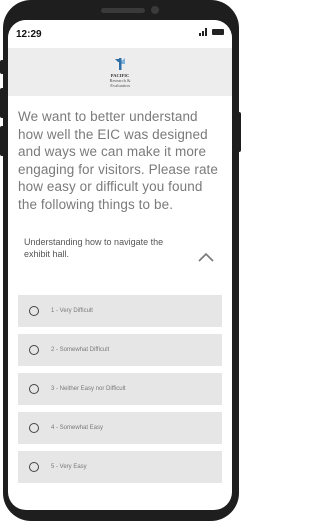 Image resolution: width=320 pixels, height=521 pixels. What do you see at coordinates (120, 72) in the screenshot?
I see `logo-header: PACIFIC Research & Evaluation` at bounding box center [120, 72].